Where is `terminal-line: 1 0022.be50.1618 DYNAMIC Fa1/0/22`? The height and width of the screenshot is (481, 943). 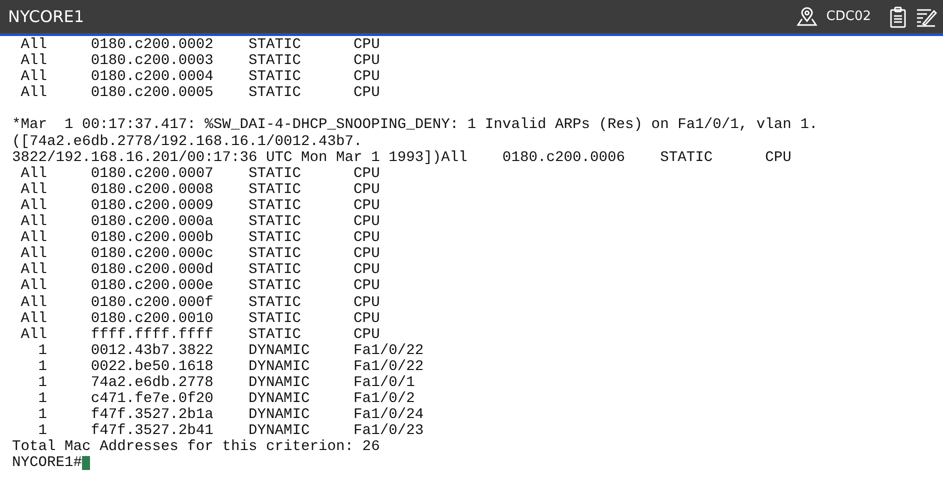
terminal-line: 1 0022.be50.1618 DYNAMIC Fa1/0/22 is located at coordinates (231, 366).